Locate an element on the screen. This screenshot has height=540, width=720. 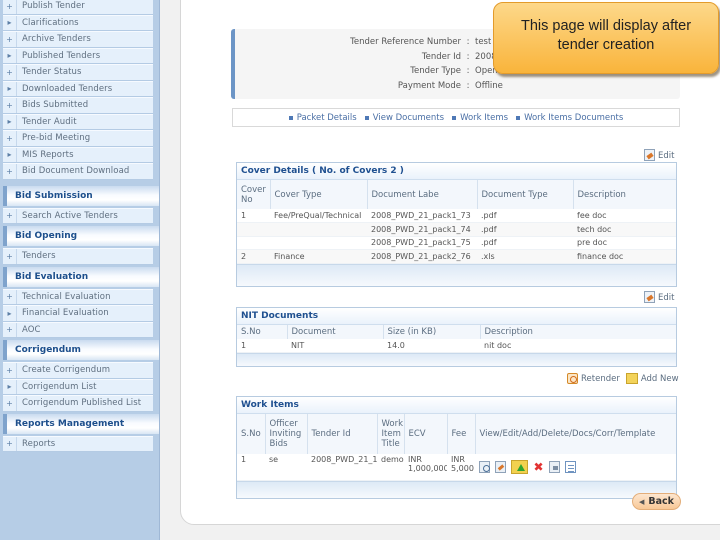
retender-link: Retender is located at coordinates (600, 379).